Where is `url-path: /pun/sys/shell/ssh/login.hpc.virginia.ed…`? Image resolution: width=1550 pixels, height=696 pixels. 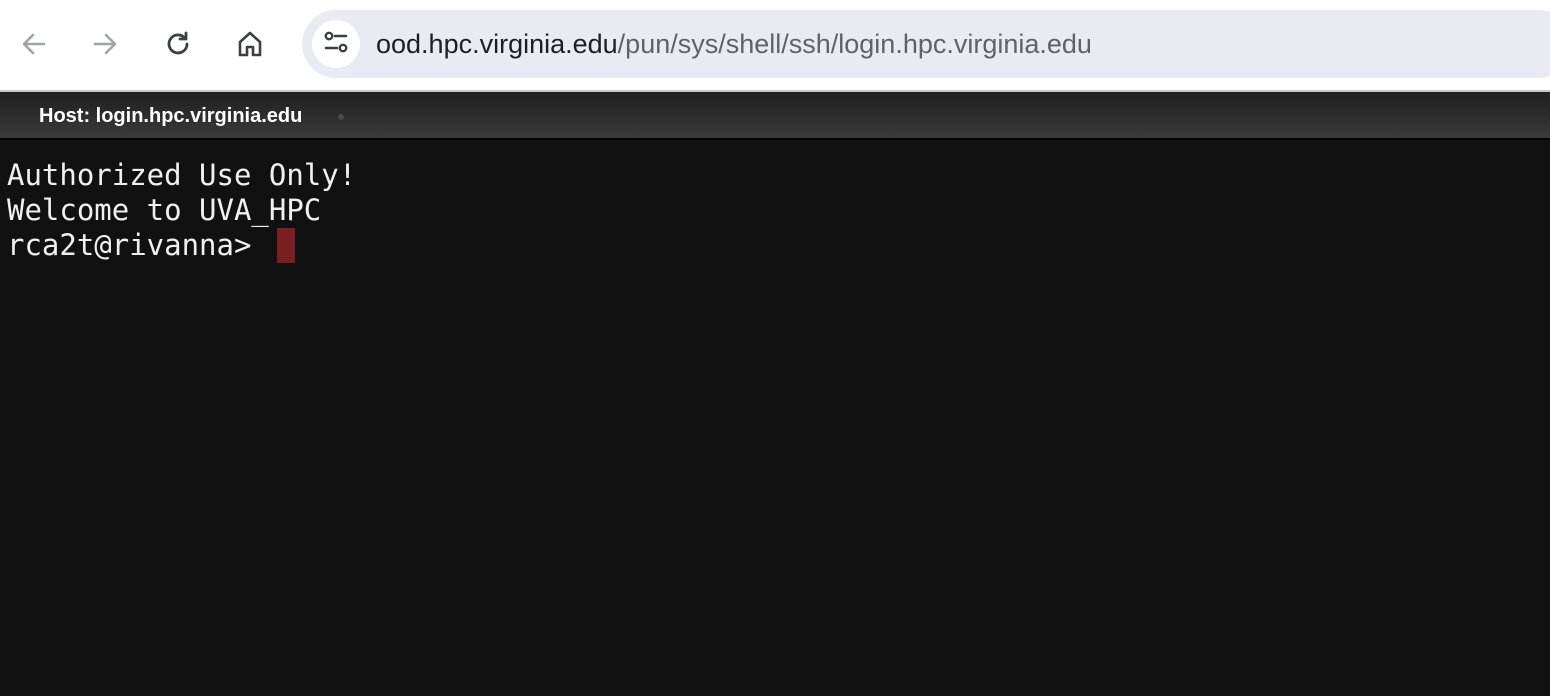
url-path: /pun/sys/shell/ssh/login.hpc.virginia.ed… is located at coordinates (854, 44).